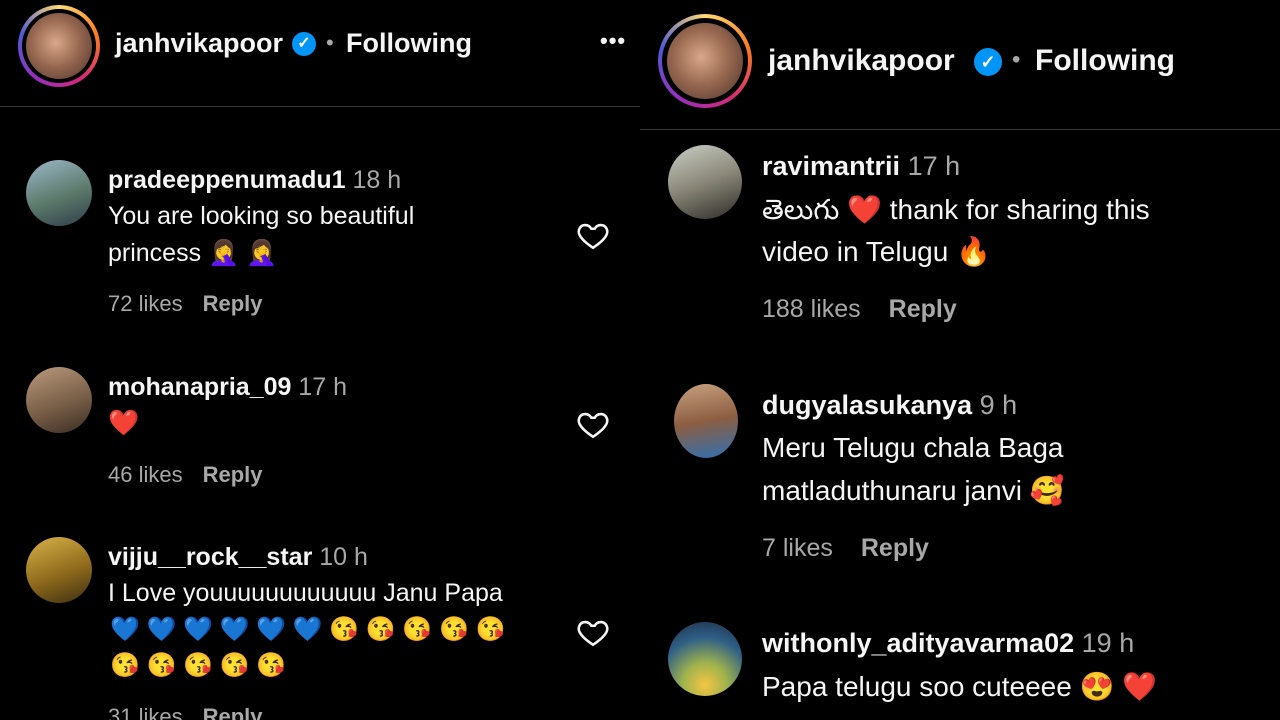 Image resolution: width=1280 pixels, height=720 pixels. I want to click on commenter-username: mohanapria_09, so click(199, 387).